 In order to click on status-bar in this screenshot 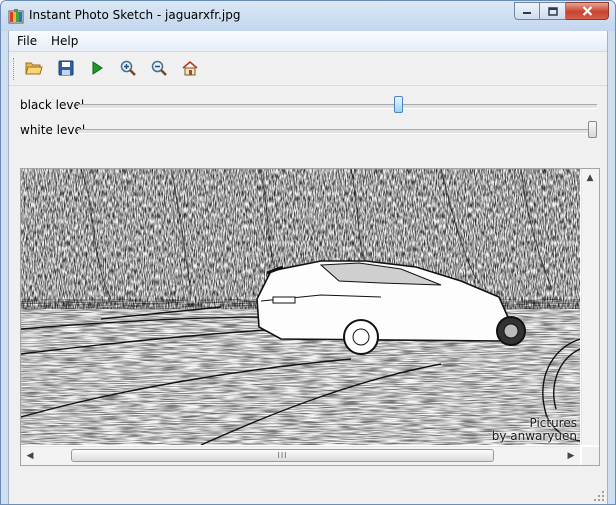, I will do `click(308, 493)`.